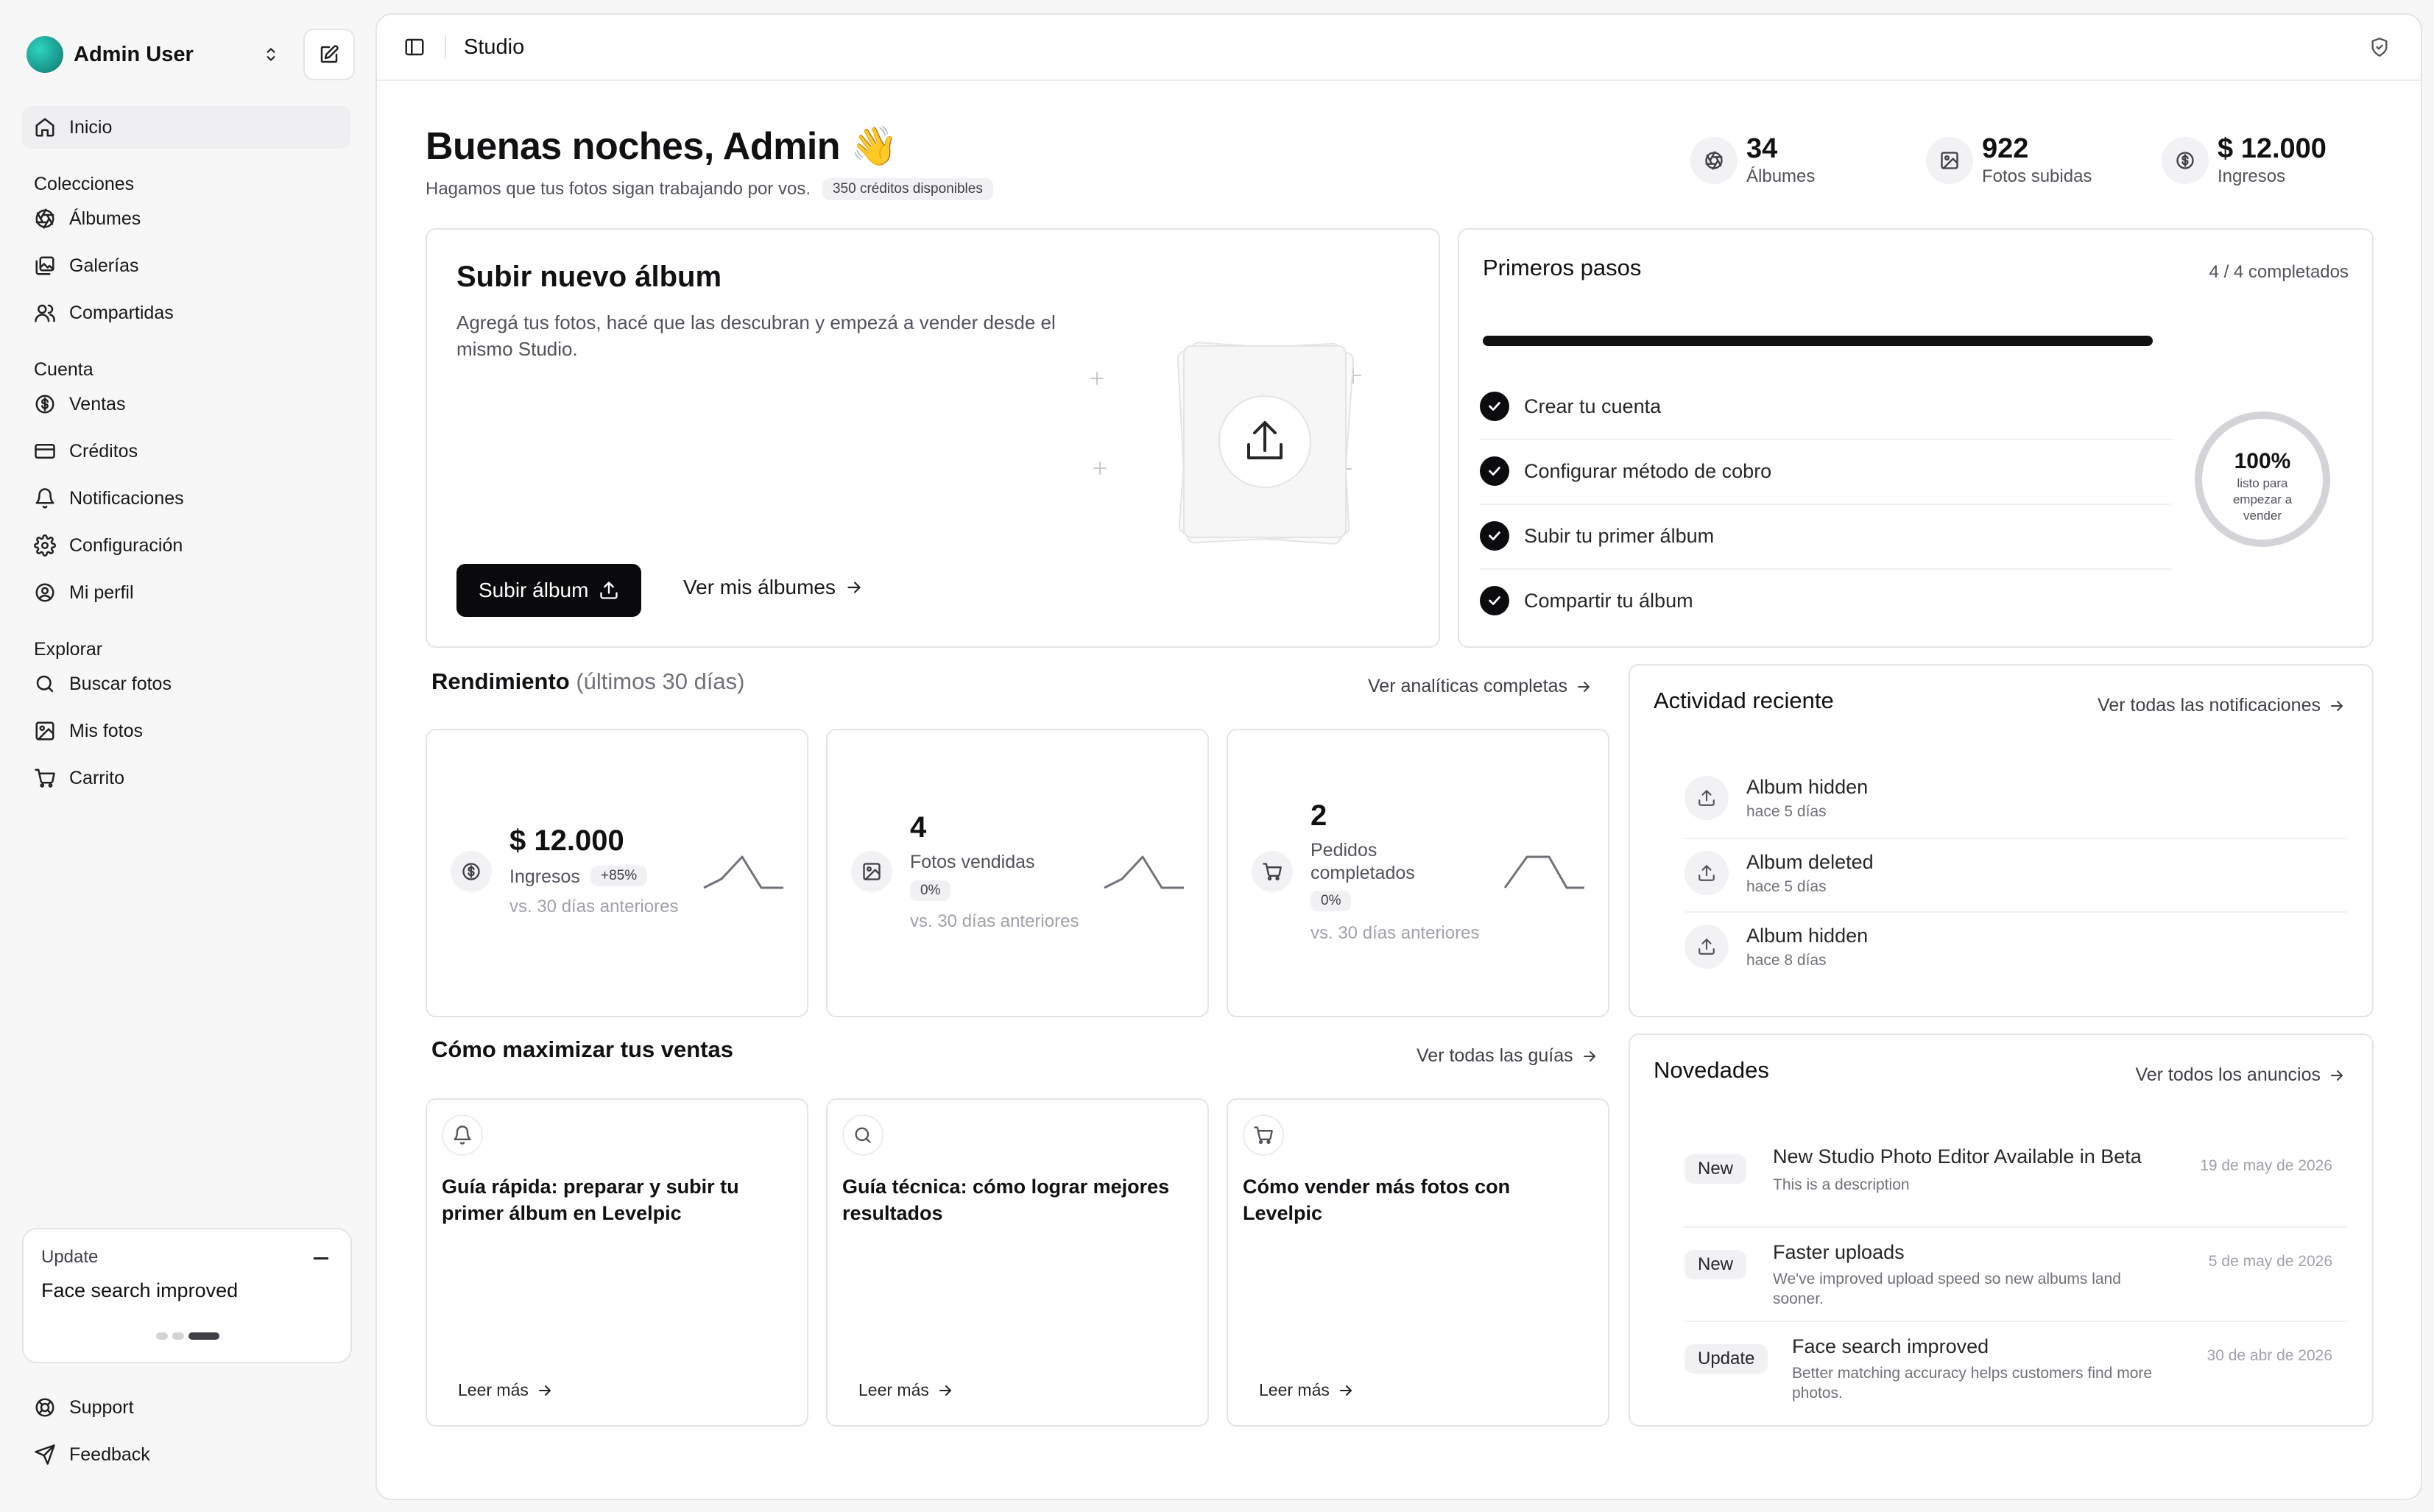 The width and height of the screenshot is (2434, 1512). I want to click on all-guides-label: Ver todas las guías, so click(1495, 1055).